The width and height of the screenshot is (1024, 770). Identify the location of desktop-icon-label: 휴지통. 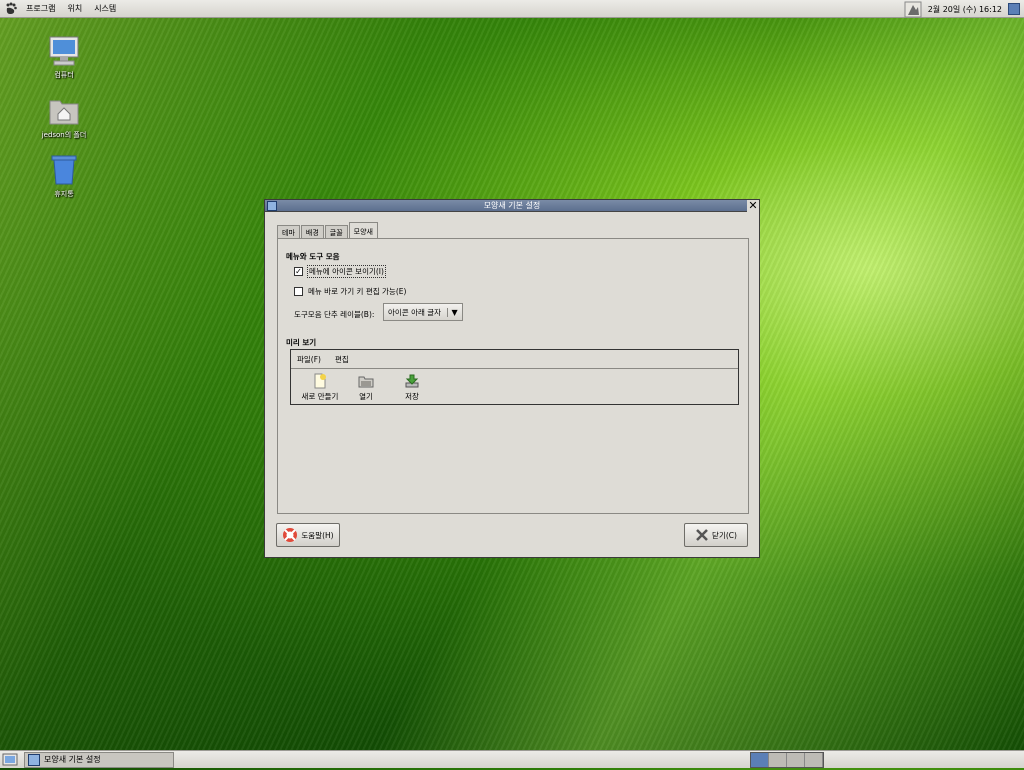
(64, 194).